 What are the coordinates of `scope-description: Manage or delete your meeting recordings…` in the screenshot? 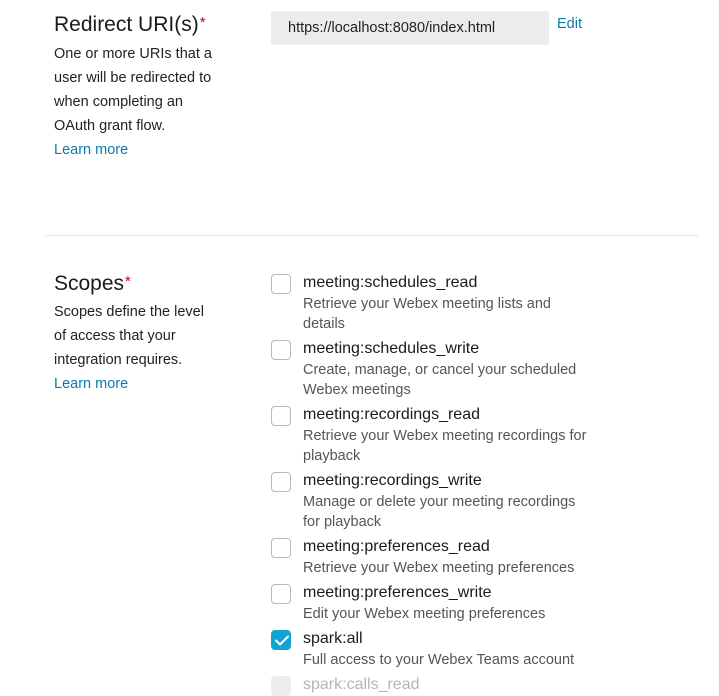 It's located at (439, 512).